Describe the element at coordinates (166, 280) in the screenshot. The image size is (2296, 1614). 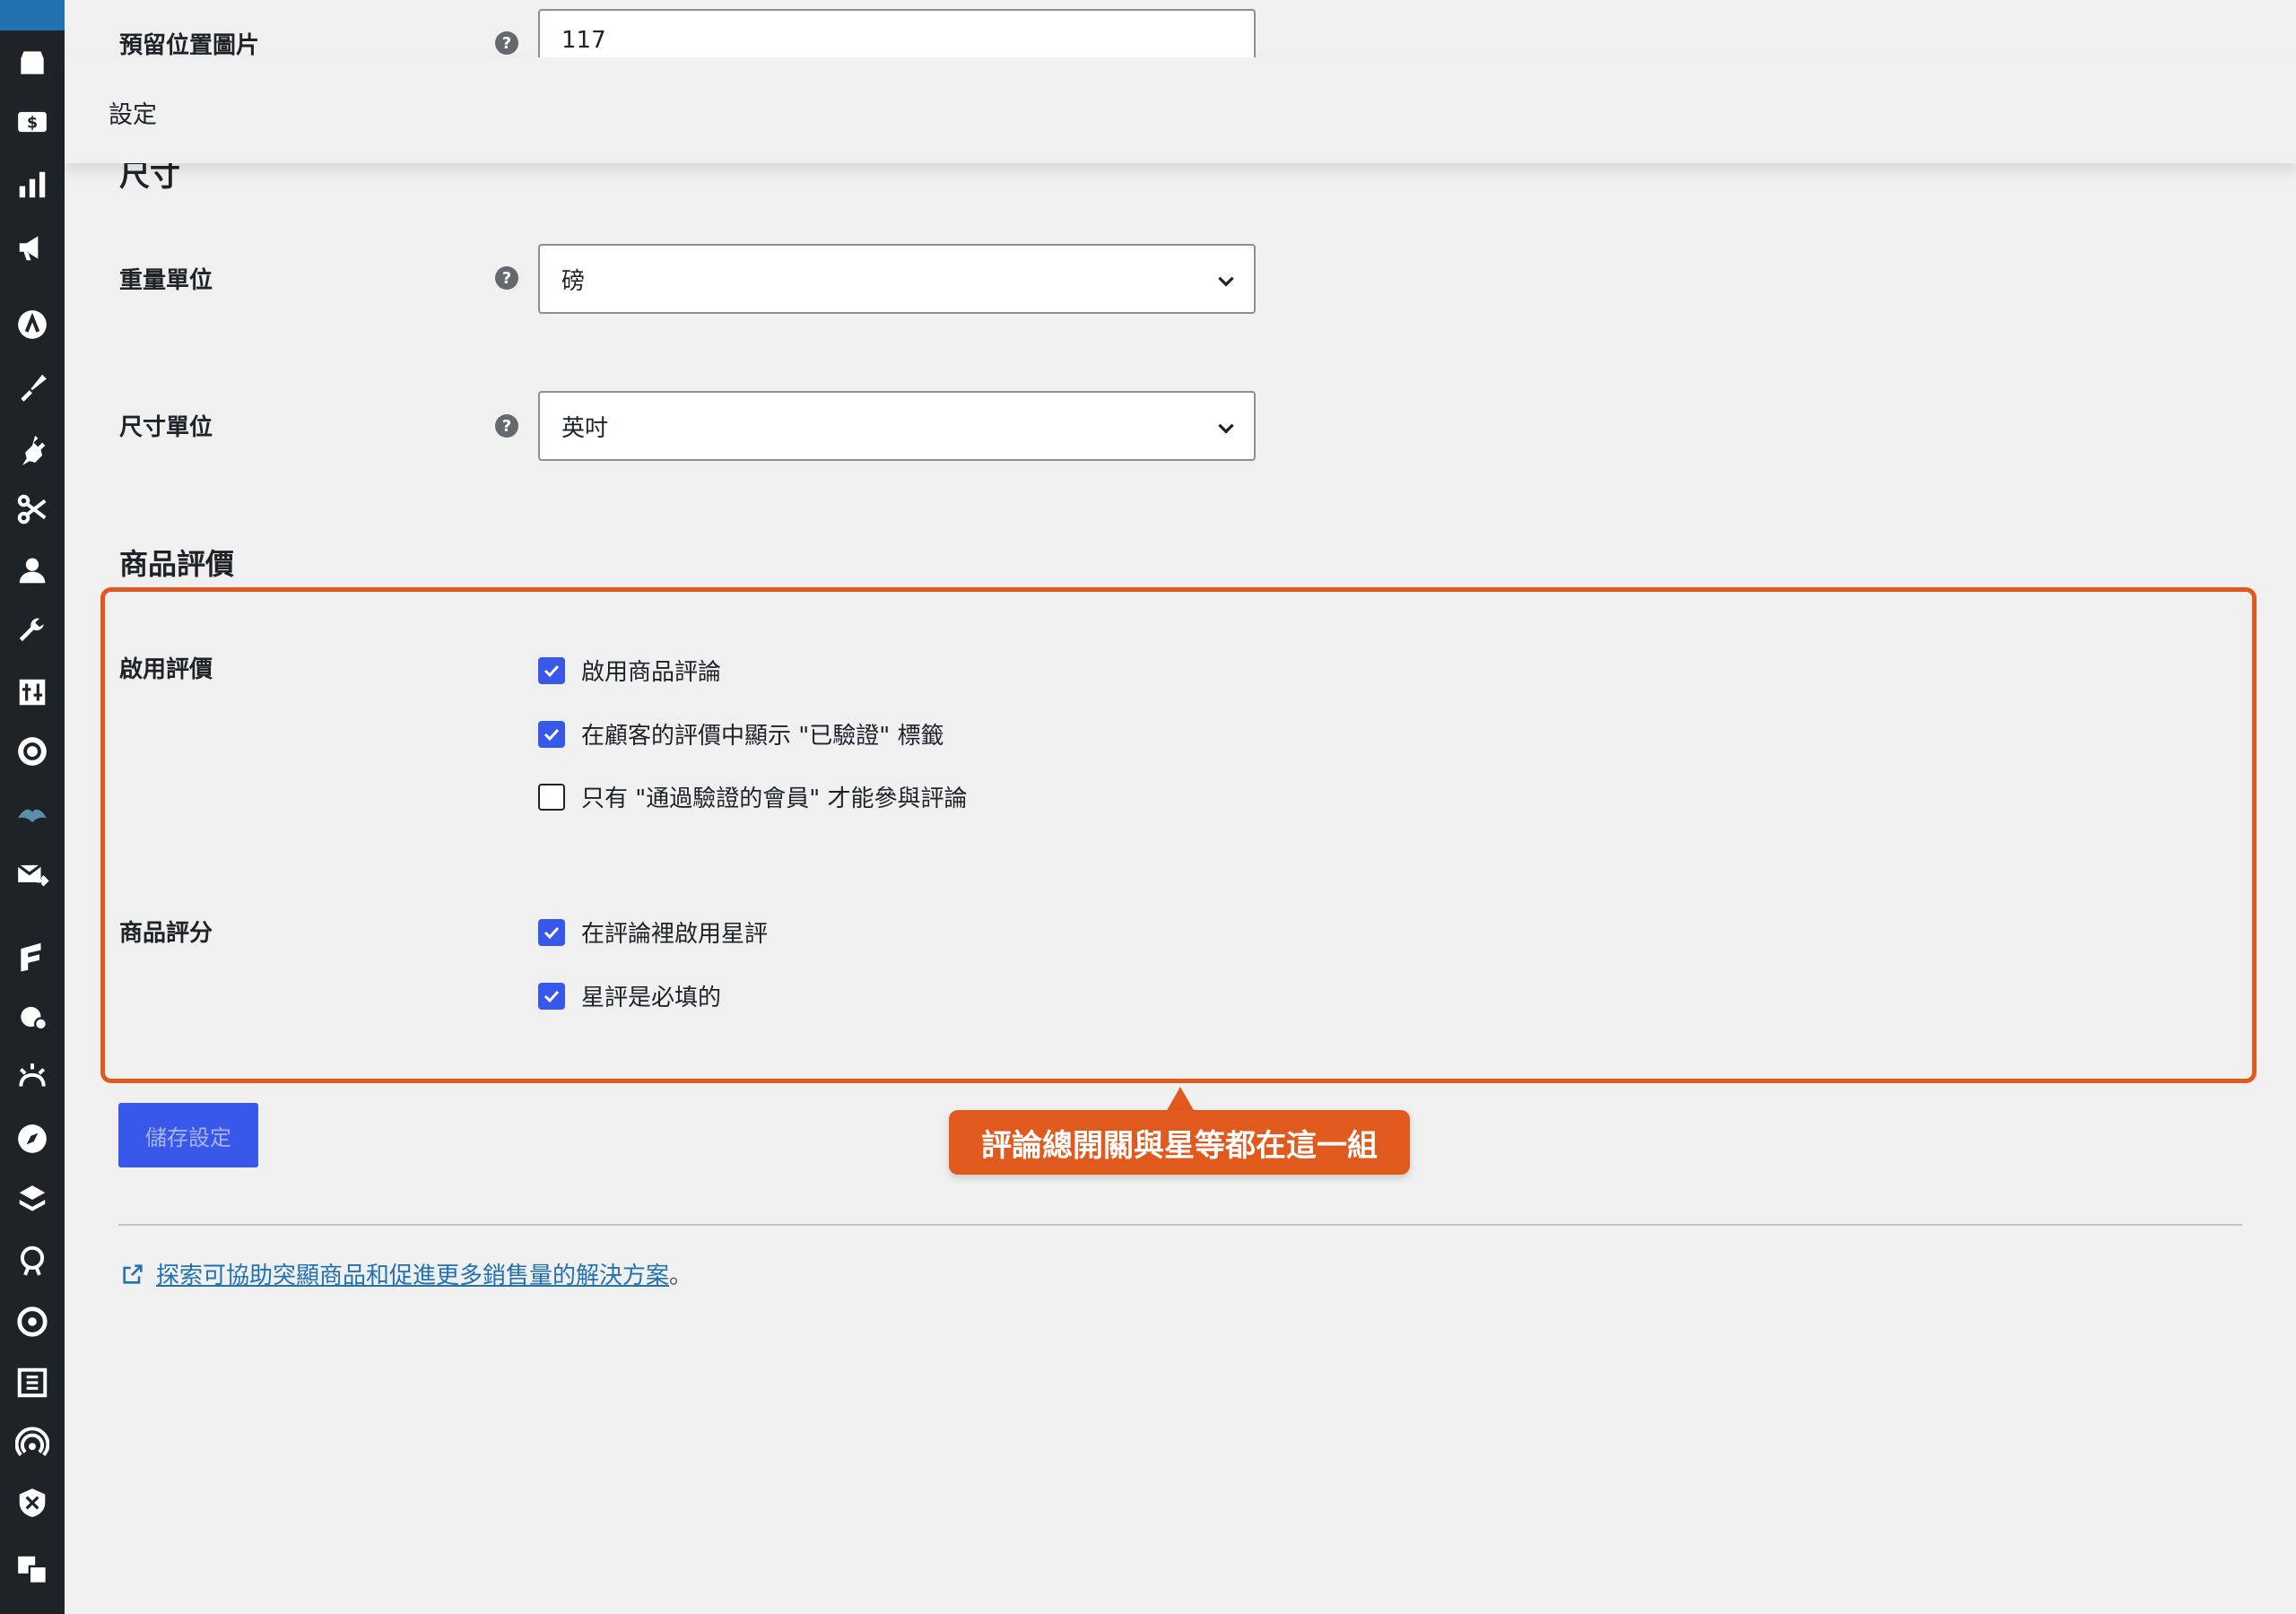
I see `weight-unit-label: 重量單位` at that location.